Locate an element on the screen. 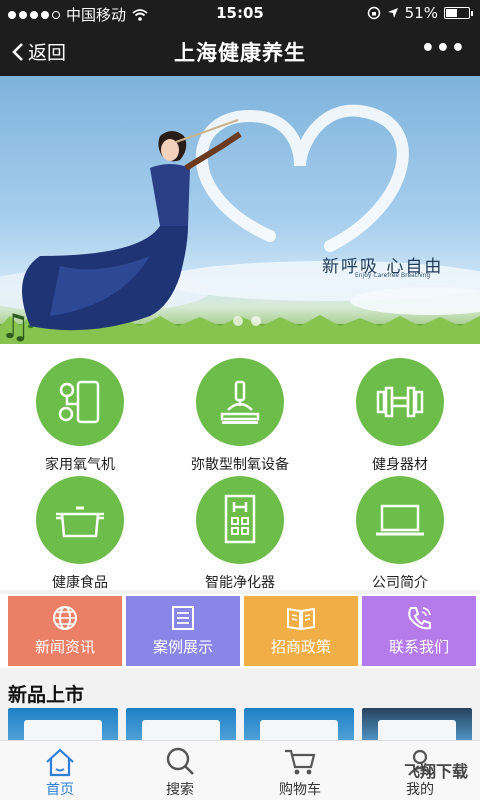  microscope-icon is located at coordinates (240, 402).